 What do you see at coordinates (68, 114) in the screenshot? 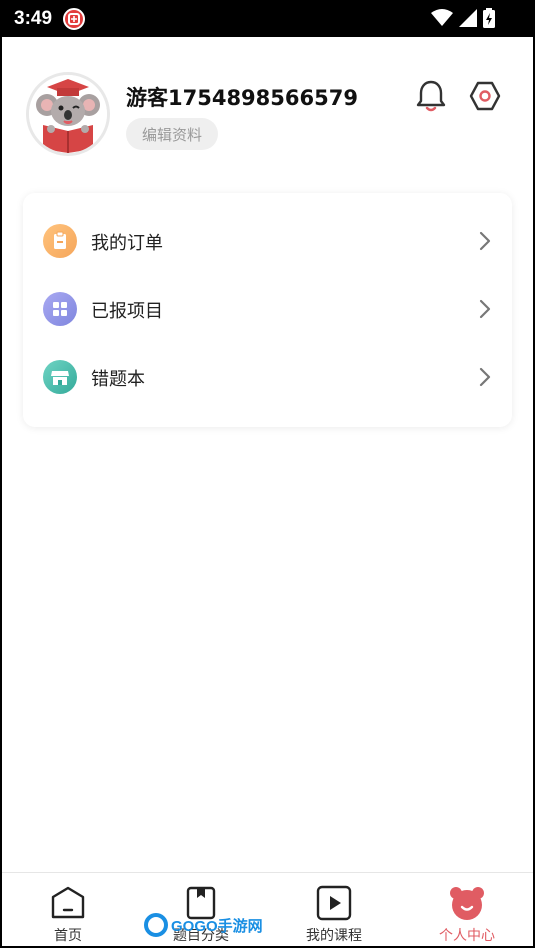
I see `avatar` at bounding box center [68, 114].